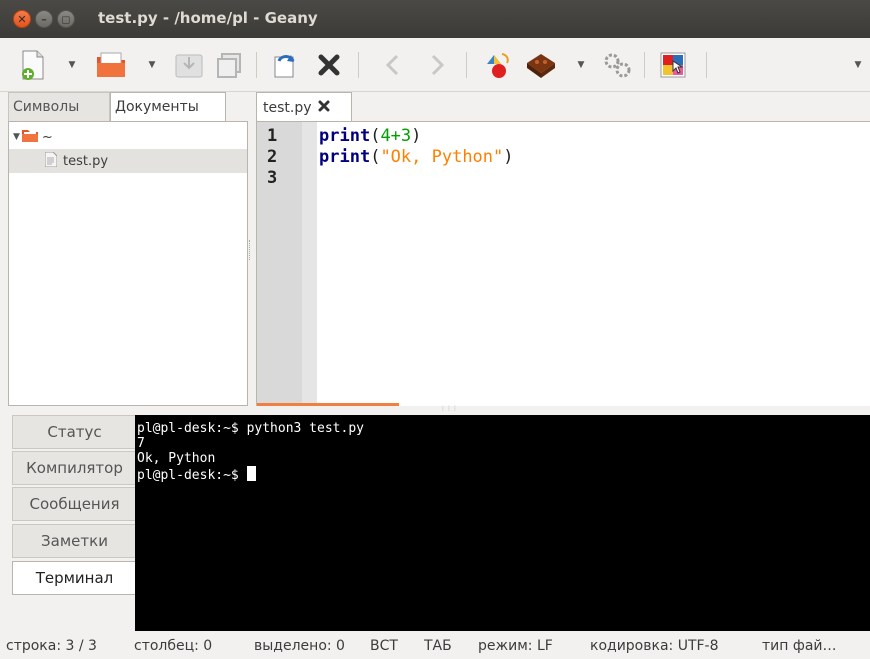  I want to click on new-file-dropdown-icon: ▼, so click(72, 65).